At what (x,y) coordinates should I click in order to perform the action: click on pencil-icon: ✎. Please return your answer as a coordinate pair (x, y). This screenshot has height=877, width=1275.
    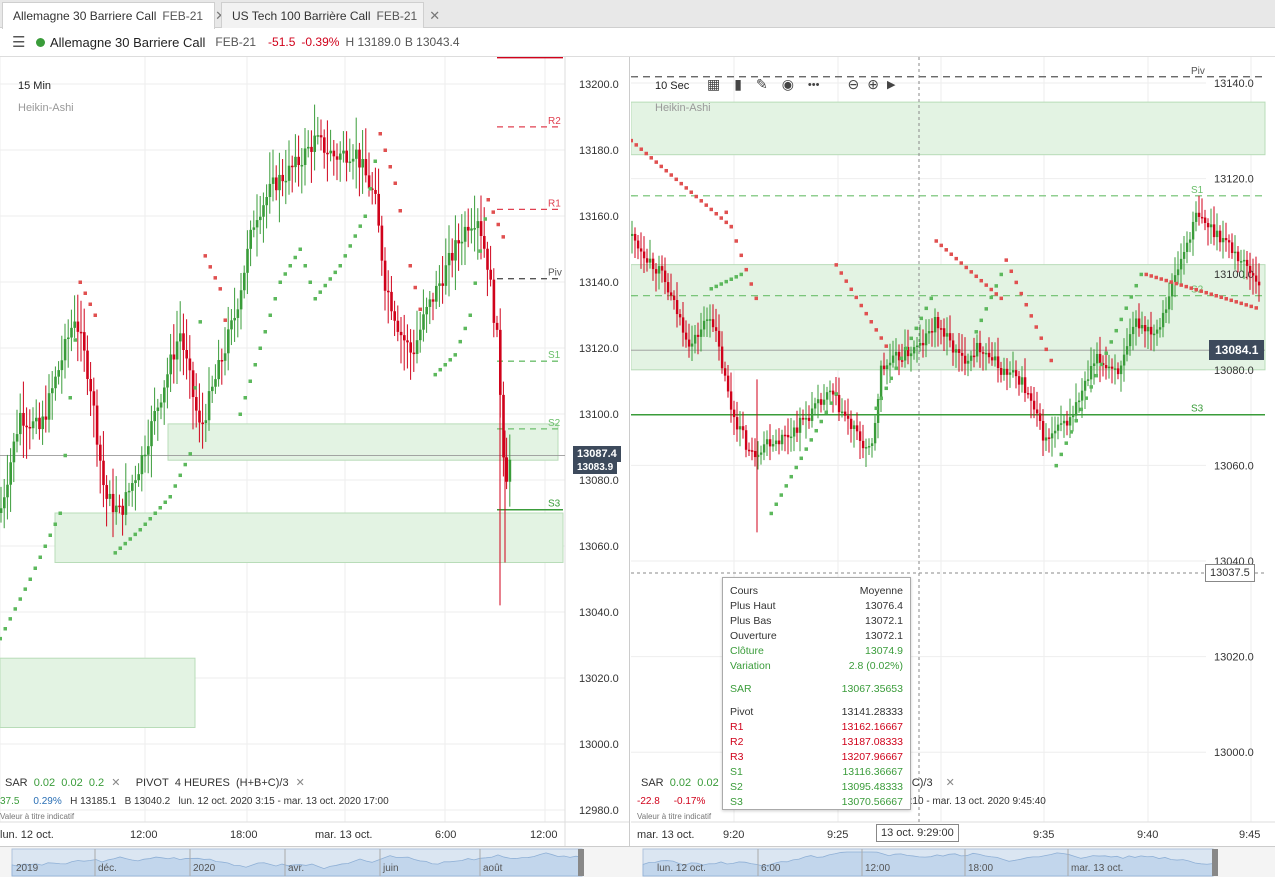
    Looking at the image, I should click on (762, 84).